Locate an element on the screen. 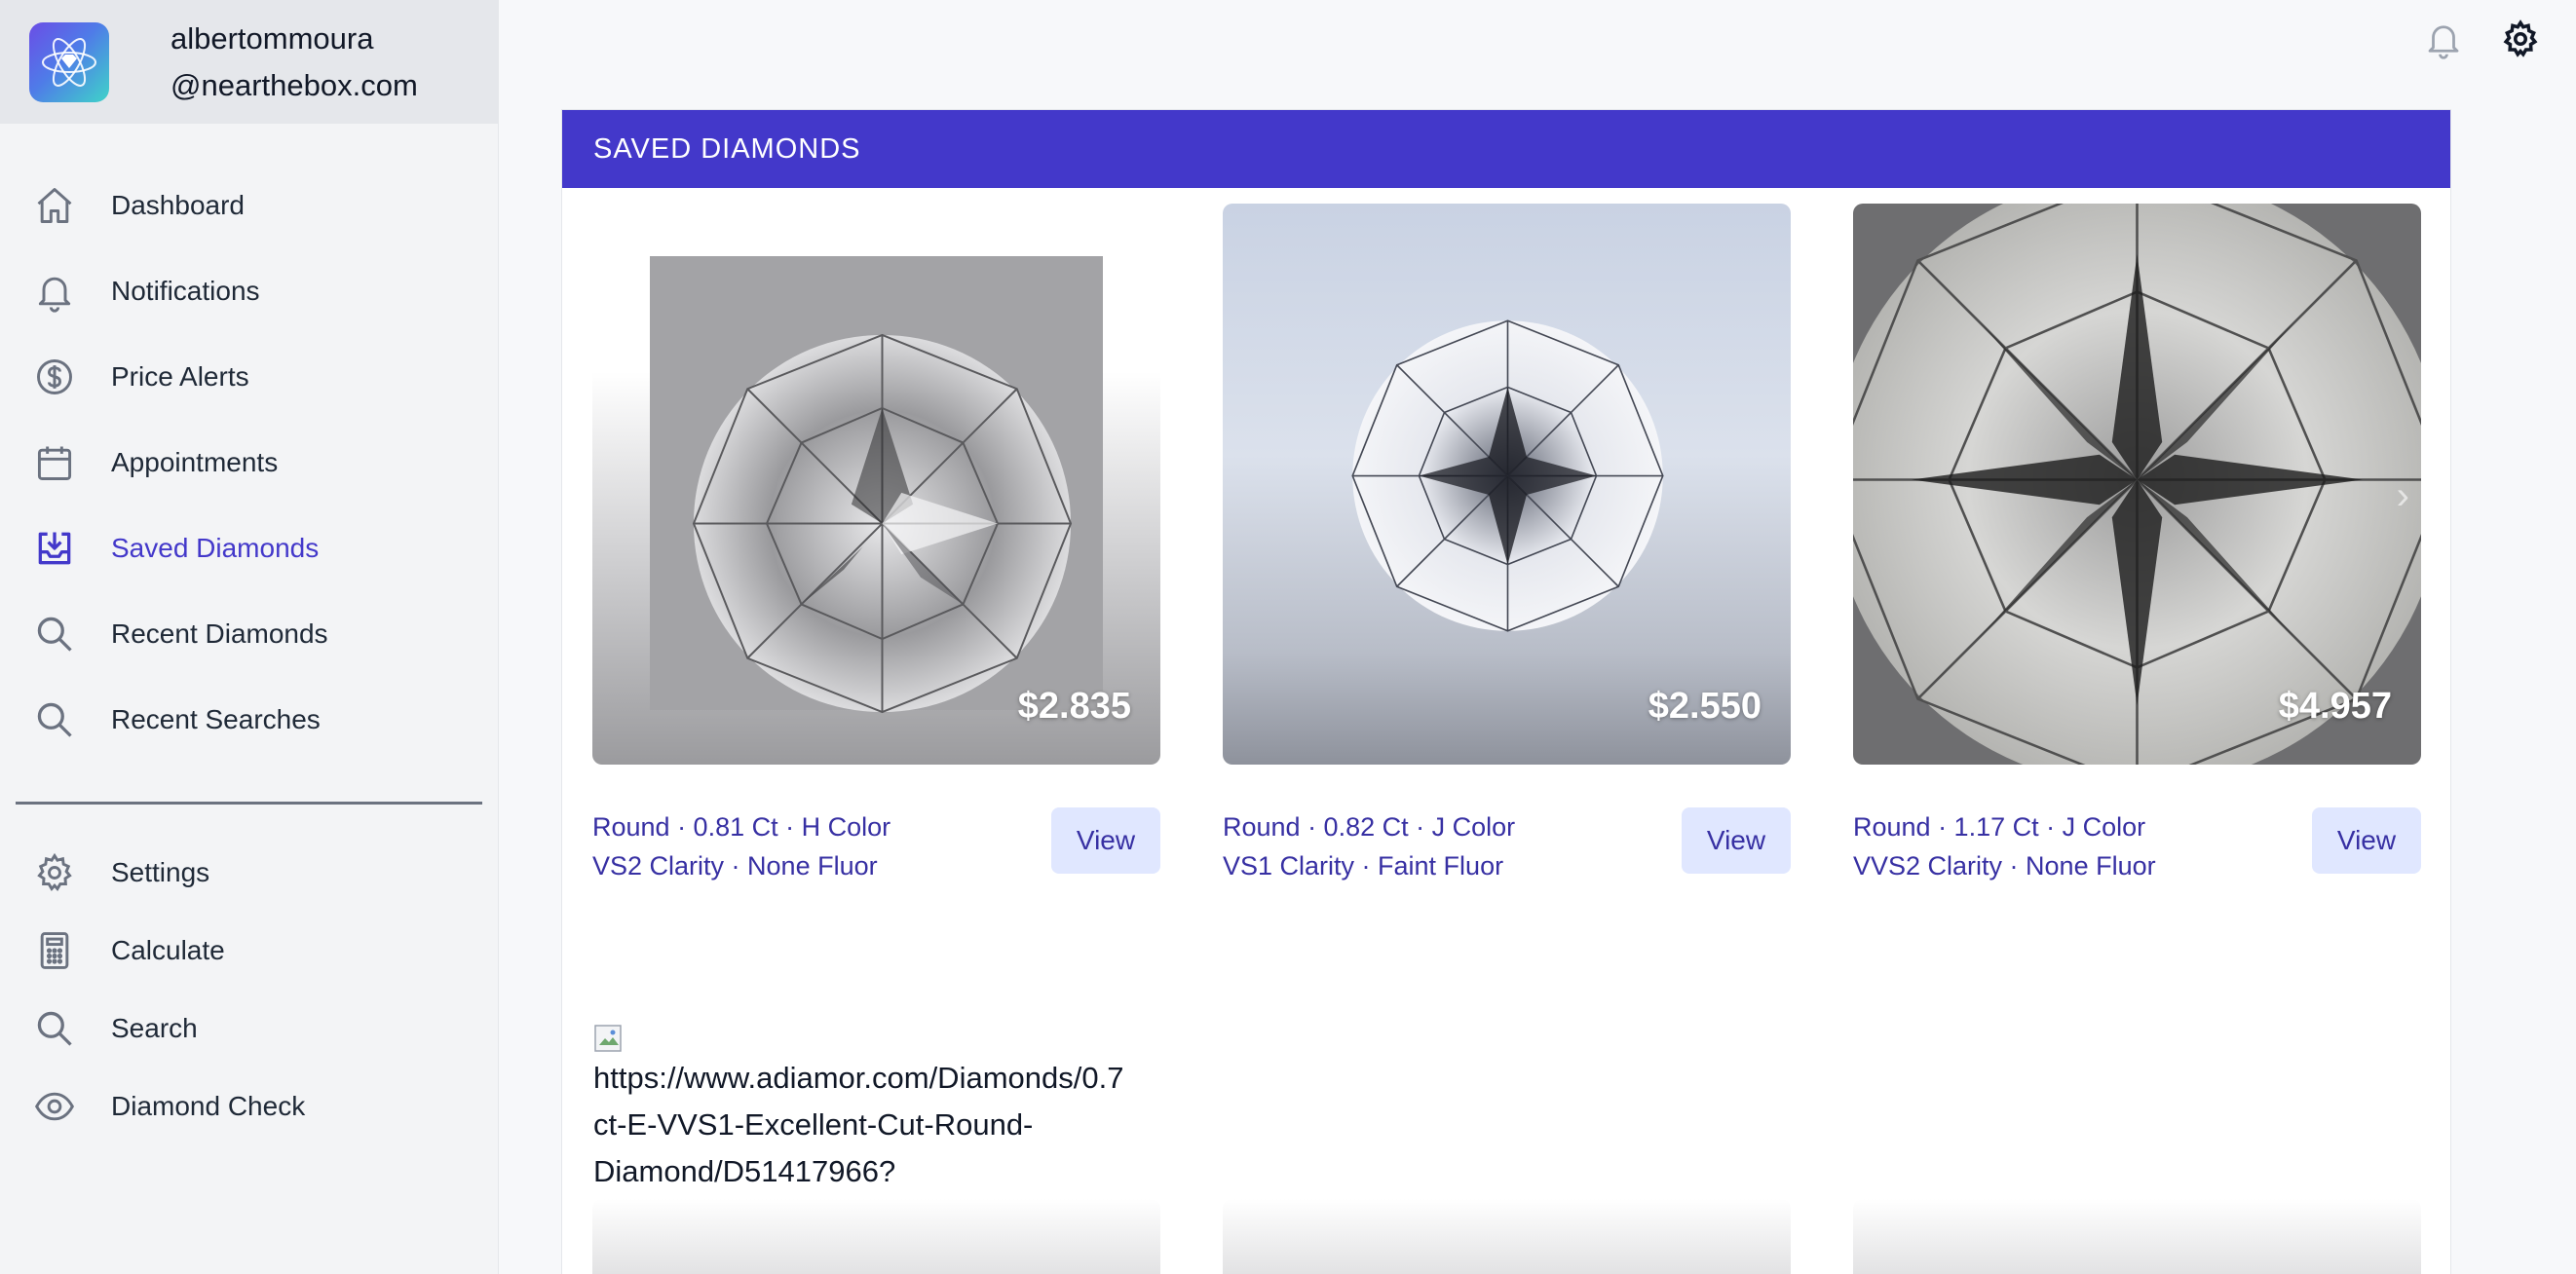 The height and width of the screenshot is (1274, 2576). chevron-right-icon: › is located at coordinates (2403, 496).